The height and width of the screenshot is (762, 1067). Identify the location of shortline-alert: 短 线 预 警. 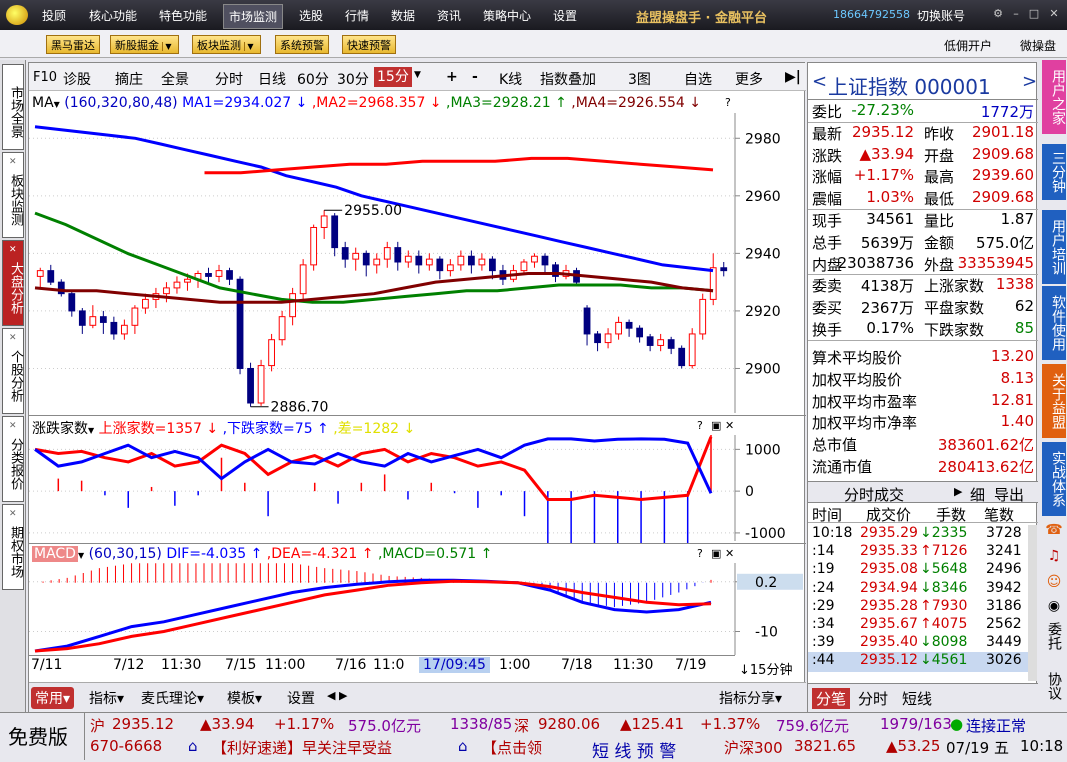
(634, 749).